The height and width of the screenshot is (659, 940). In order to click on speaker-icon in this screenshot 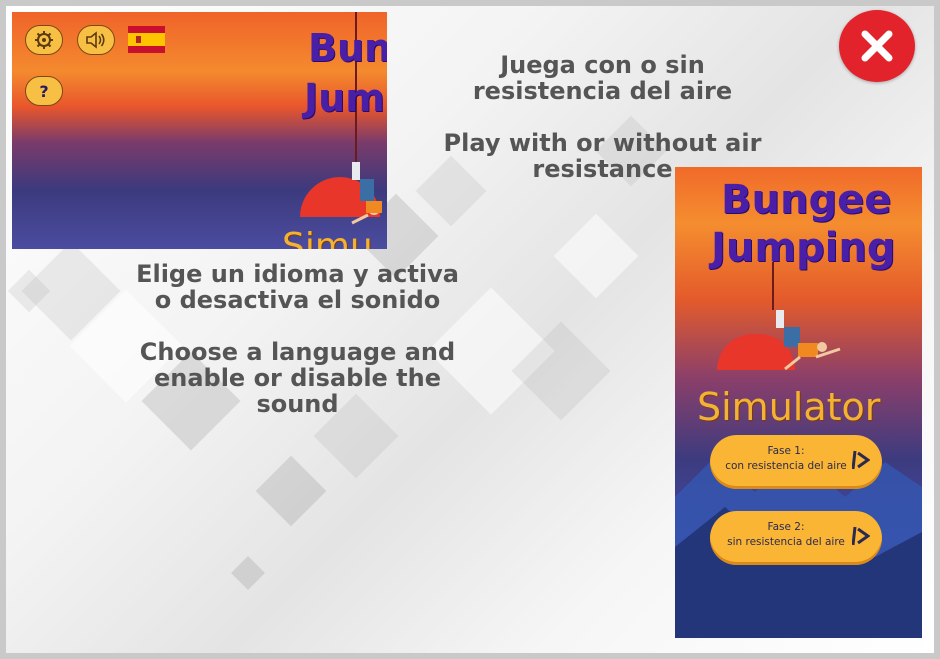, I will do `click(95, 40)`.